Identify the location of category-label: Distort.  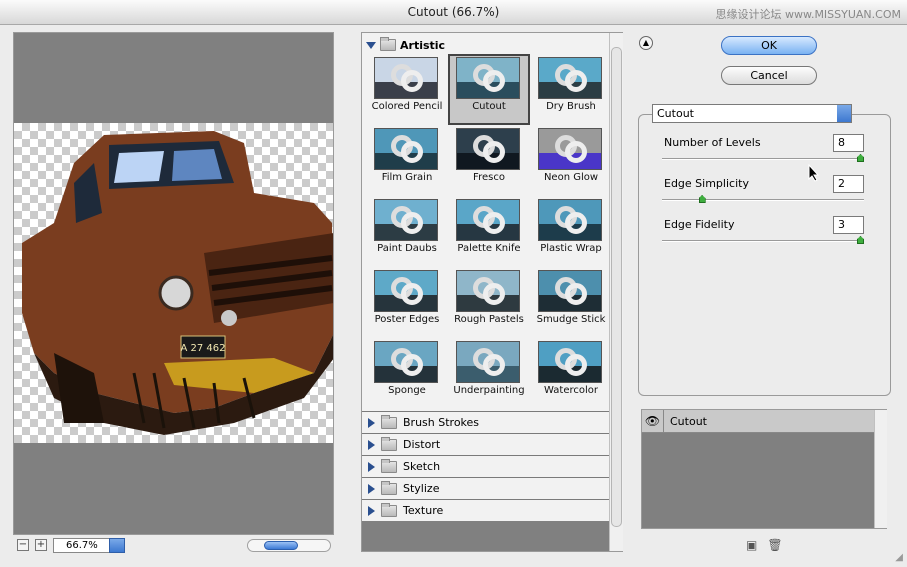
(422, 444).